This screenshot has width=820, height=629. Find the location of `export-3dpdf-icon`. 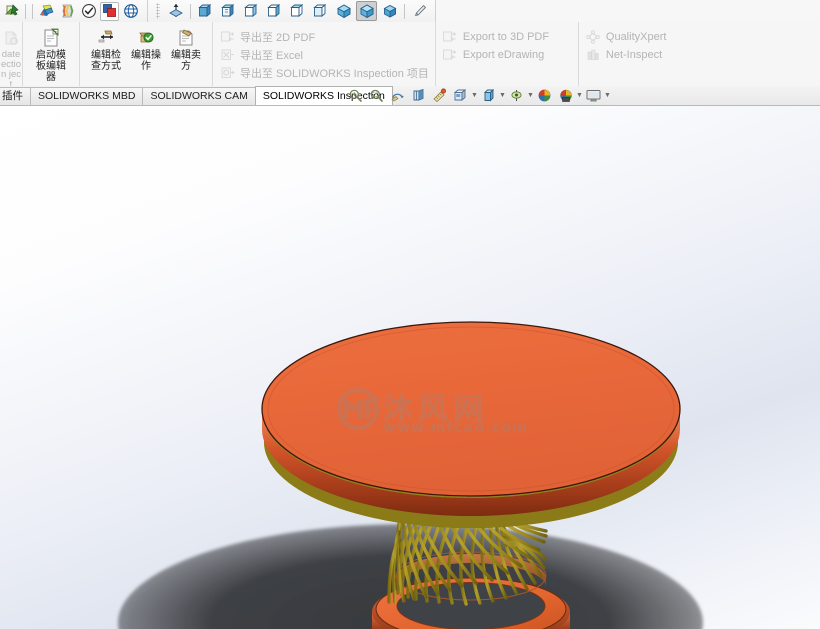

export-3dpdf-icon is located at coordinates (450, 37).